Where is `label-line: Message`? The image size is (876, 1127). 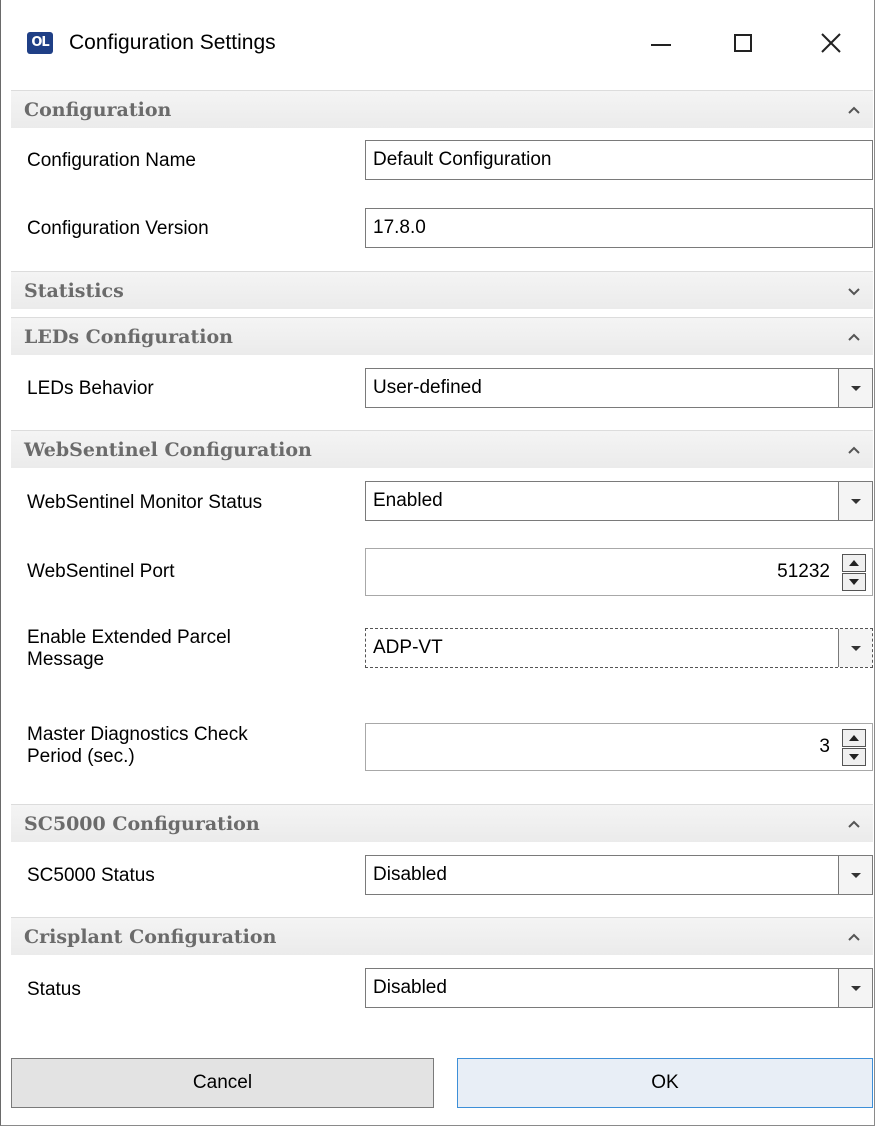 label-line: Message is located at coordinates (66, 659).